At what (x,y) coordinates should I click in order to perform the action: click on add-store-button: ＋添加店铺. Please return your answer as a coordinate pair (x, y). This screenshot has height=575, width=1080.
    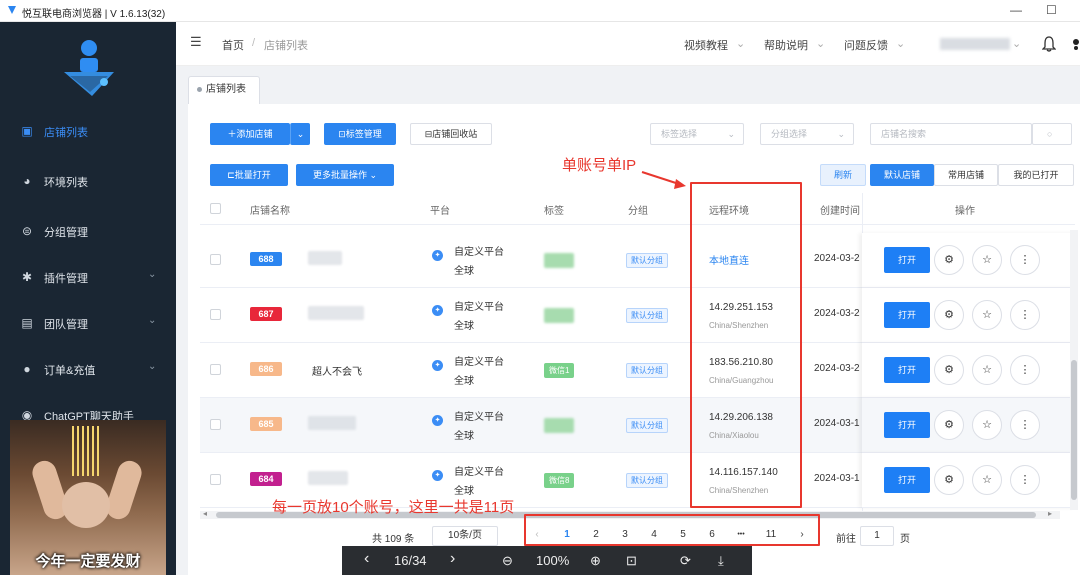
    Looking at the image, I should click on (250, 134).